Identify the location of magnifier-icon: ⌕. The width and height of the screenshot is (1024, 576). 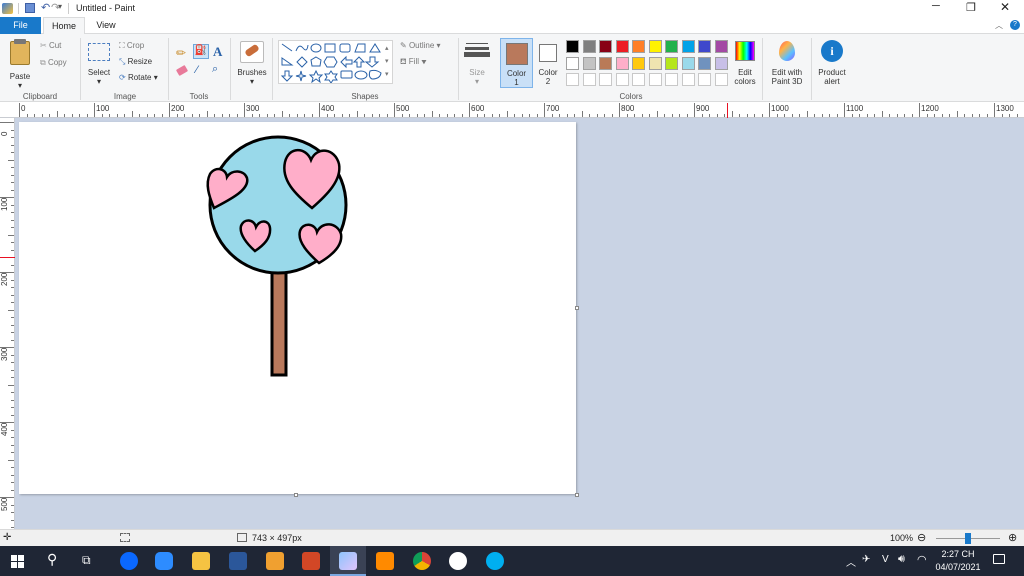
(215, 69).